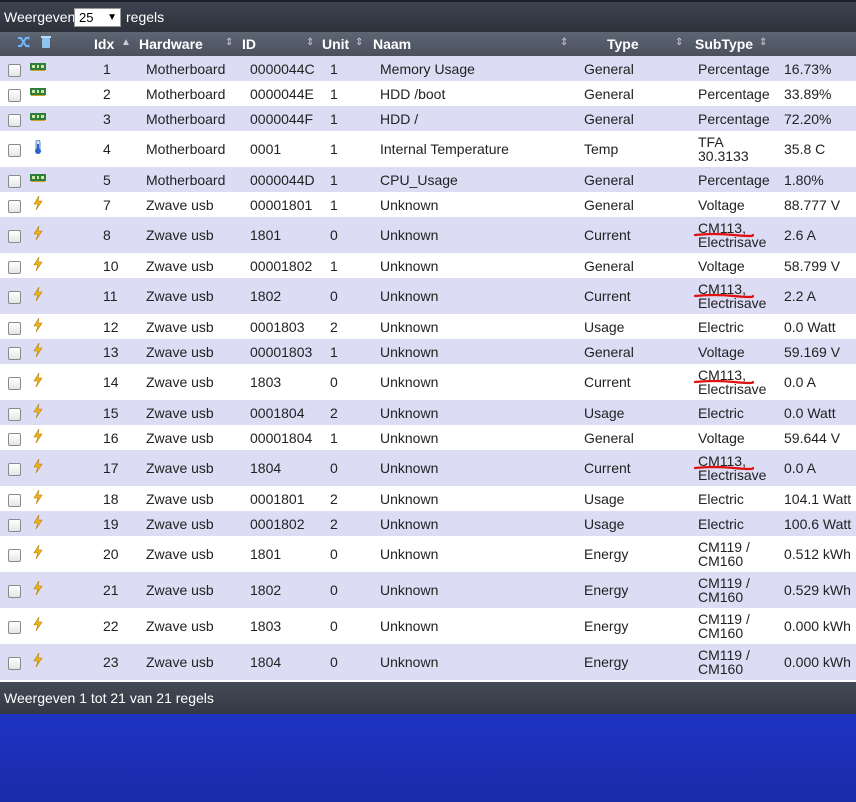 The image size is (856, 802). Describe the element at coordinates (282, 119) in the screenshot. I see `row-id: 0000044F` at that location.